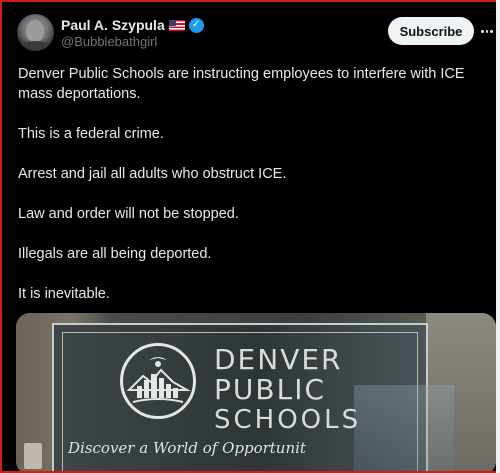  Describe the element at coordinates (115, 254) in the screenshot. I see `post-paragraph: Illegals are all being deported.` at that location.